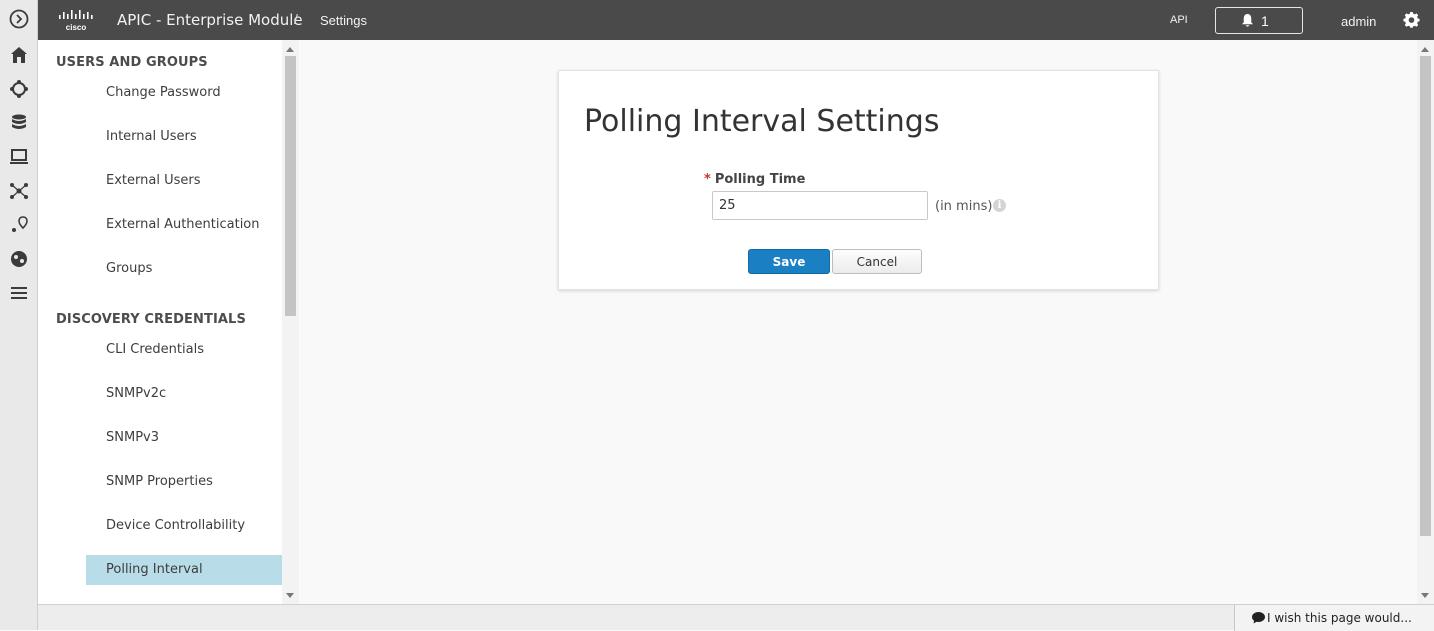 Image resolution: width=1434 pixels, height=631 pixels. What do you see at coordinates (184, 394) in the screenshot?
I see `sidebar-item-snmpv2c: SNMPv2c` at bounding box center [184, 394].